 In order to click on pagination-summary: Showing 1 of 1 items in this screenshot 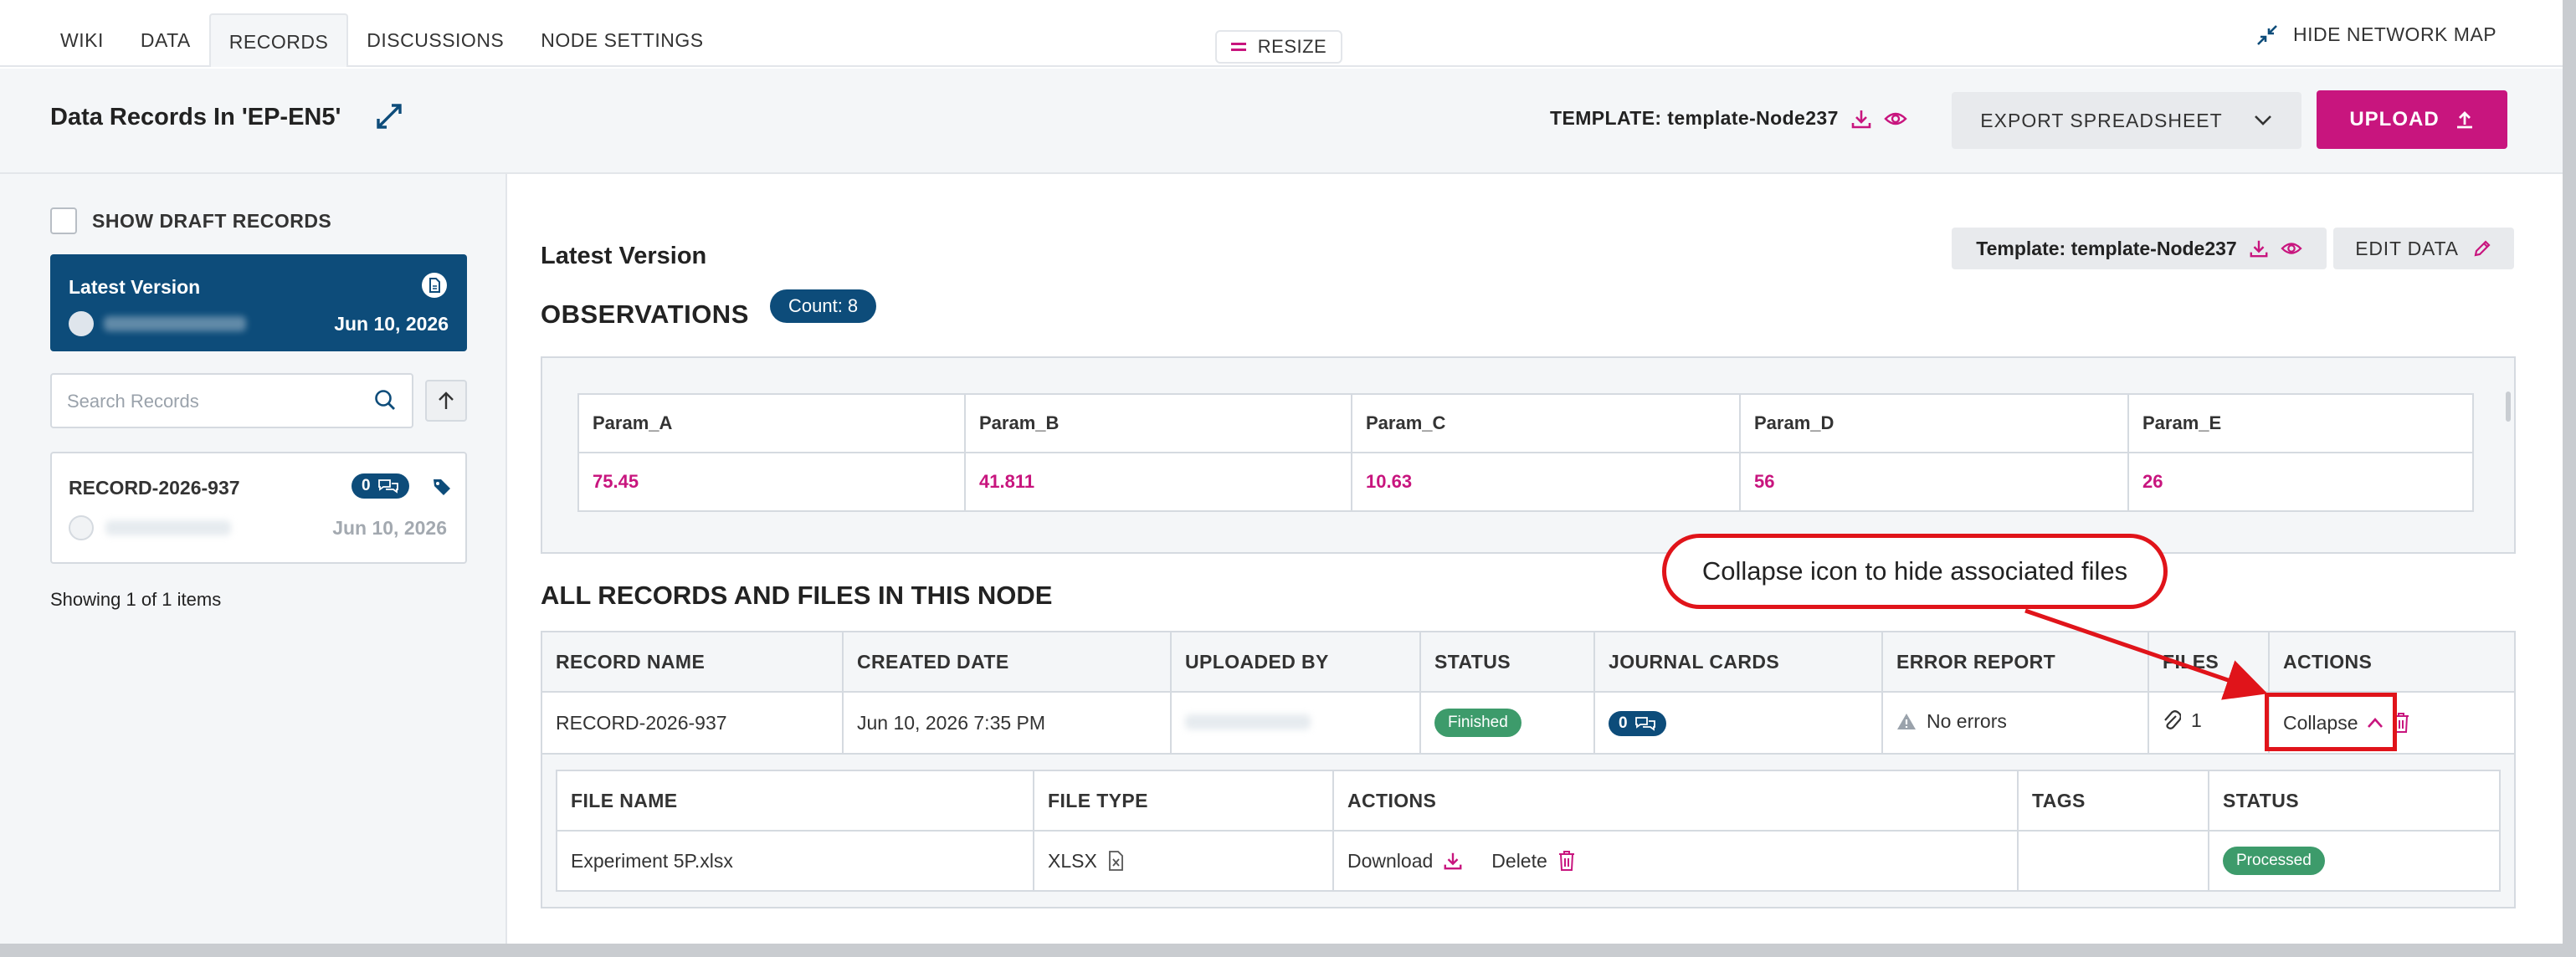, I will do `click(136, 600)`.